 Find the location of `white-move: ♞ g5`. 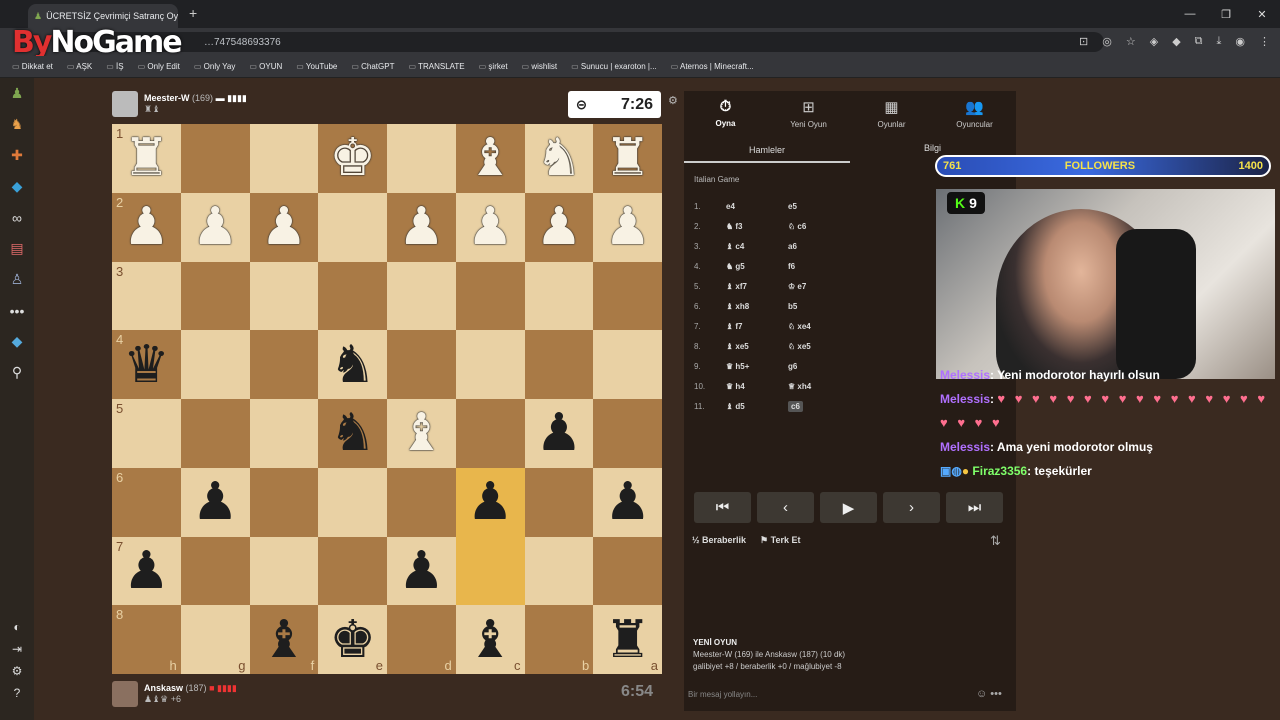

white-move: ♞ g5 is located at coordinates (757, 266).